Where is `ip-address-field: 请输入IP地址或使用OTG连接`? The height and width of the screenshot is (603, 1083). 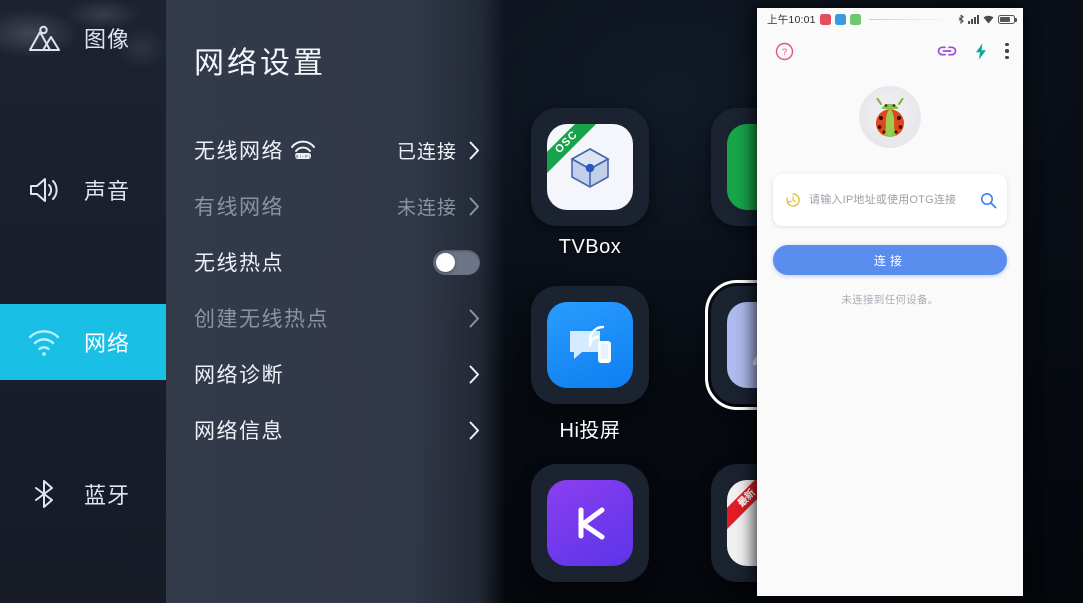
ip-address-field: 请输入IP地址或使用OTG连接 is located at coordinates (890, 200).